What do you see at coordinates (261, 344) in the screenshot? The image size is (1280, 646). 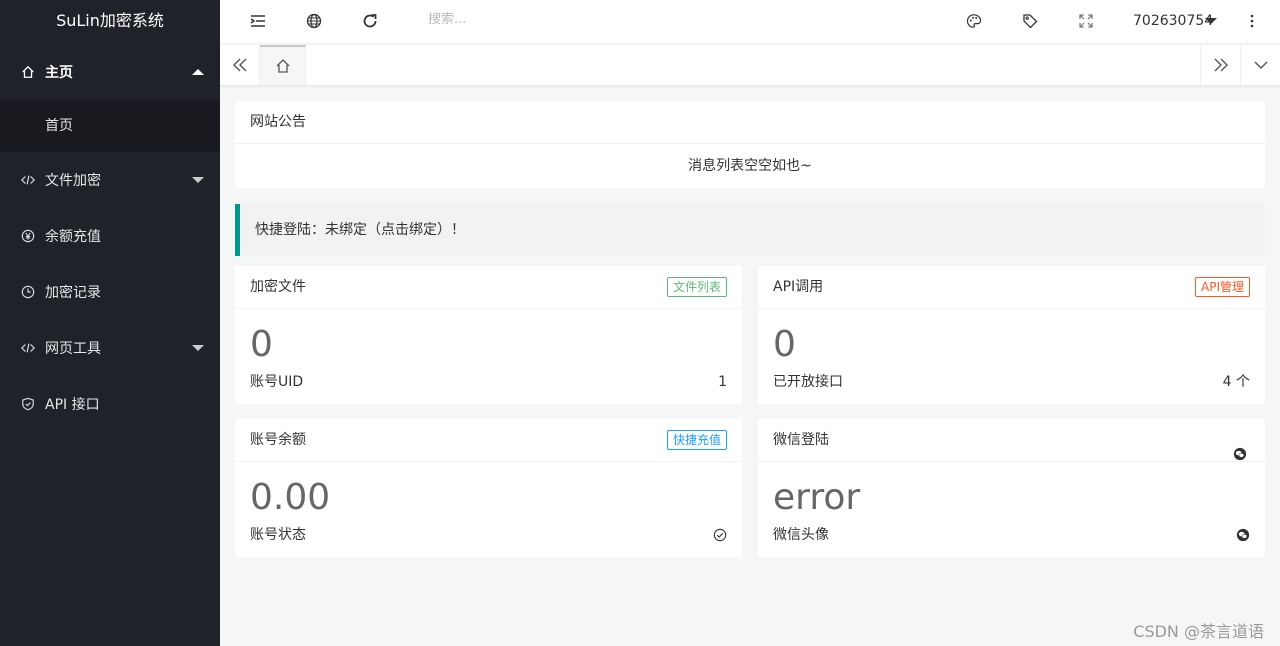 I see `files-count: 0` at bounding box center [261, 344].